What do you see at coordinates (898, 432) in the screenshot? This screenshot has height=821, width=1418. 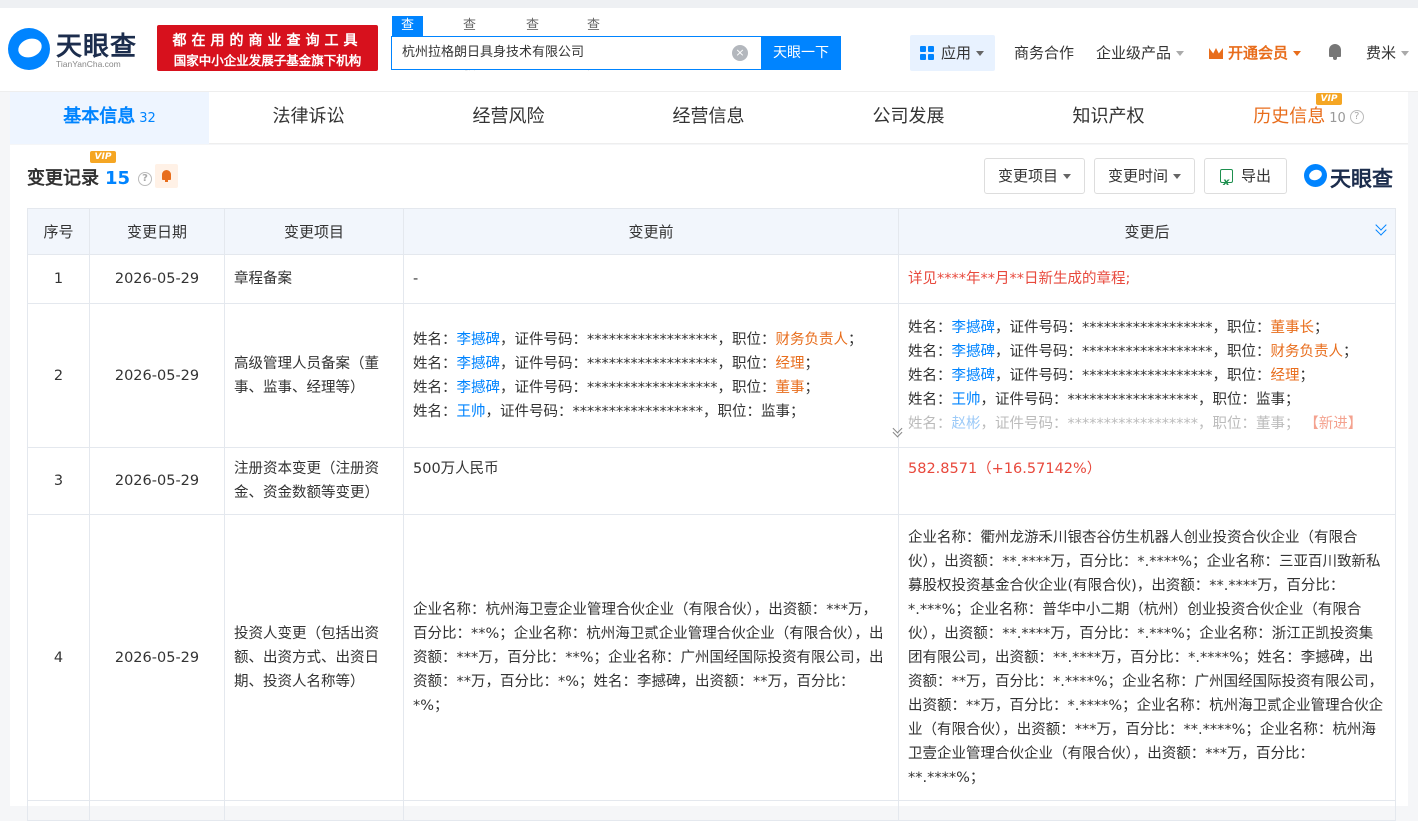 I see `show-more-icon` at bounding box center [898, 432].